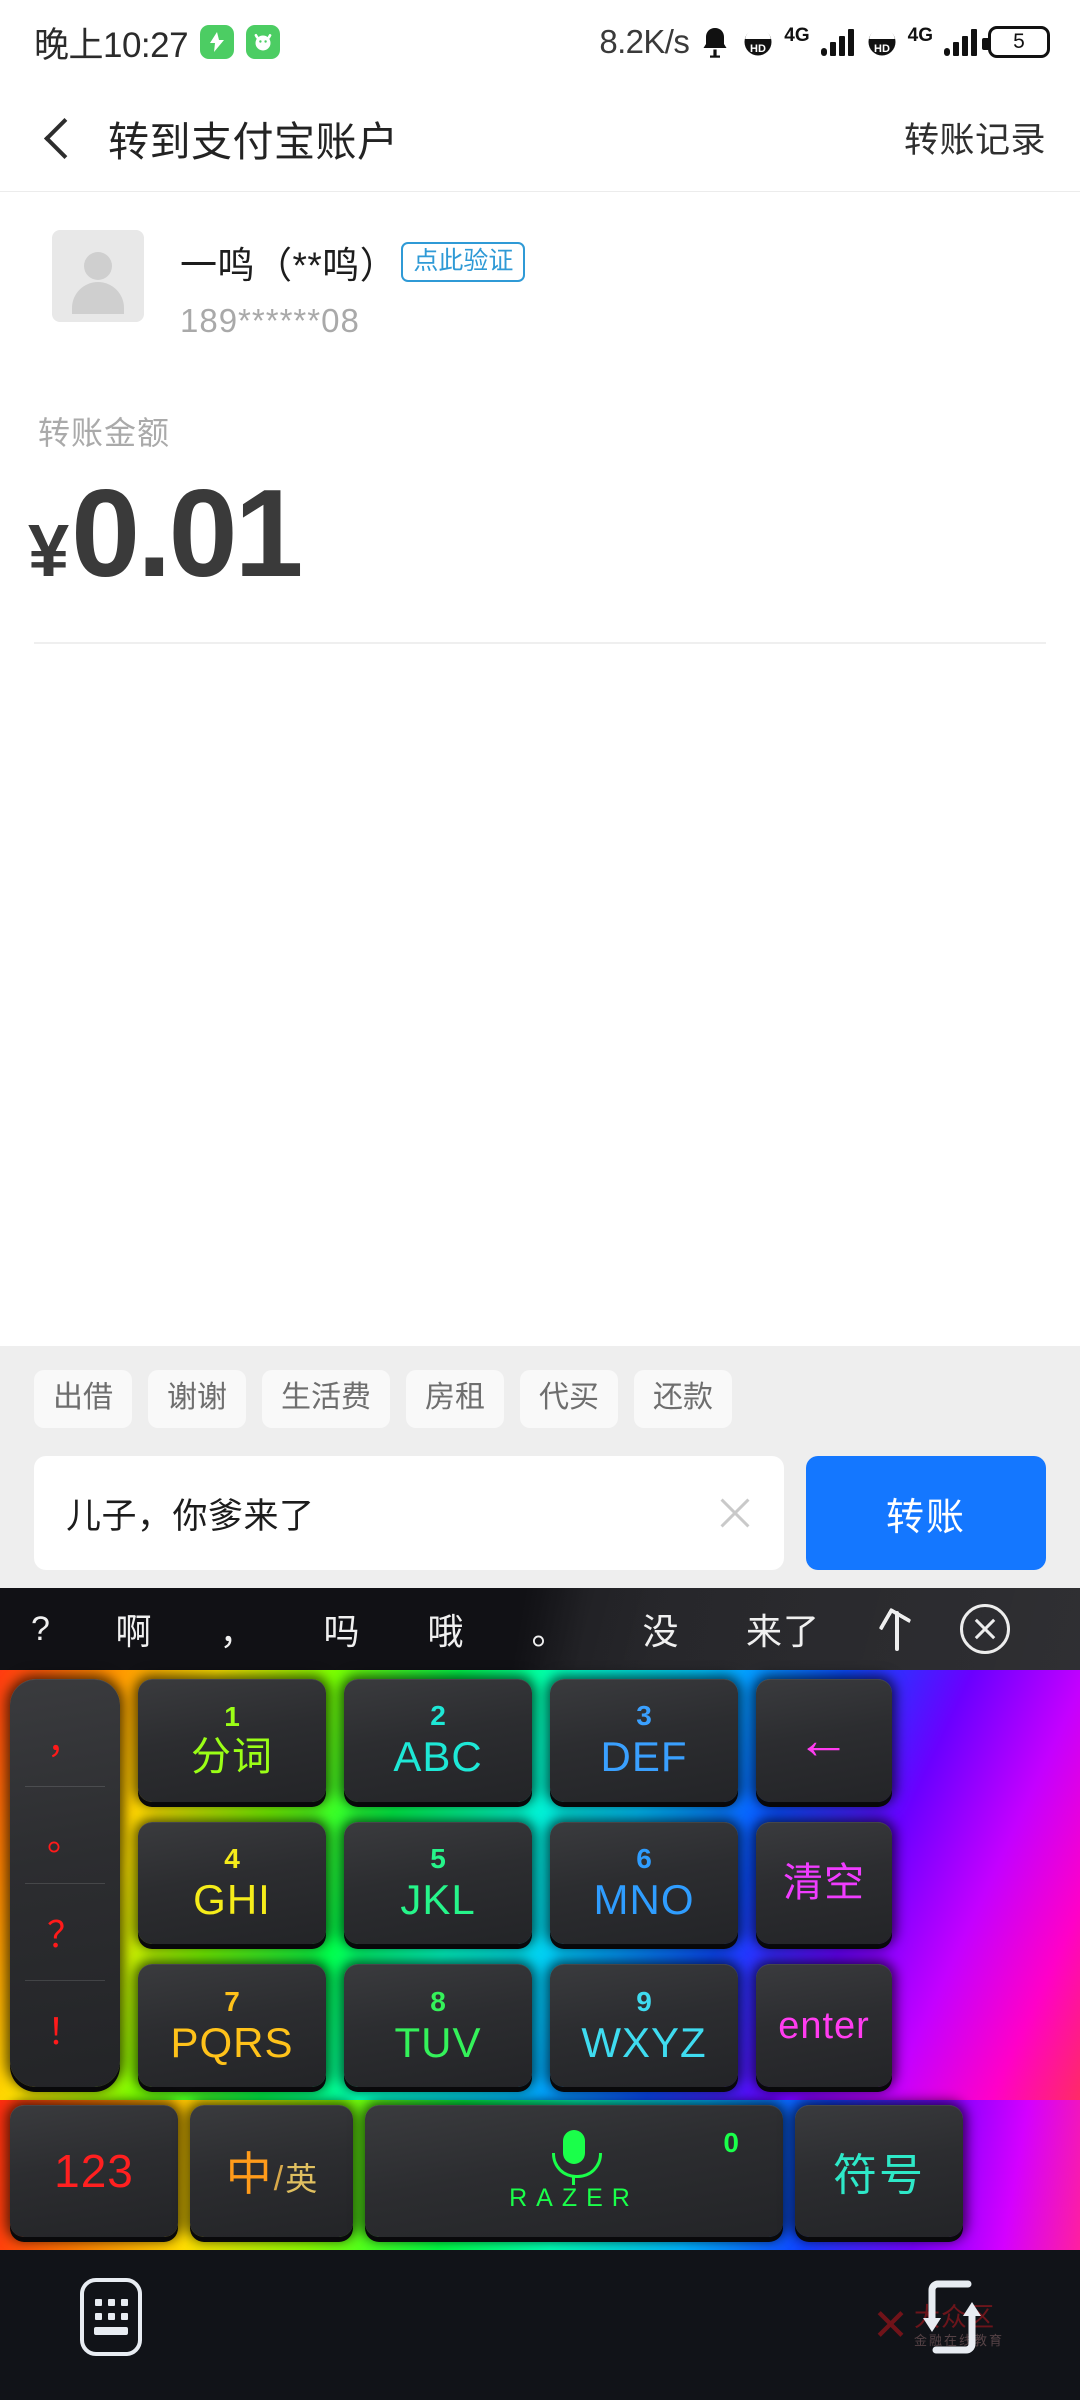  I want to click on status-time: 晚上10:27, so click(111, 45).